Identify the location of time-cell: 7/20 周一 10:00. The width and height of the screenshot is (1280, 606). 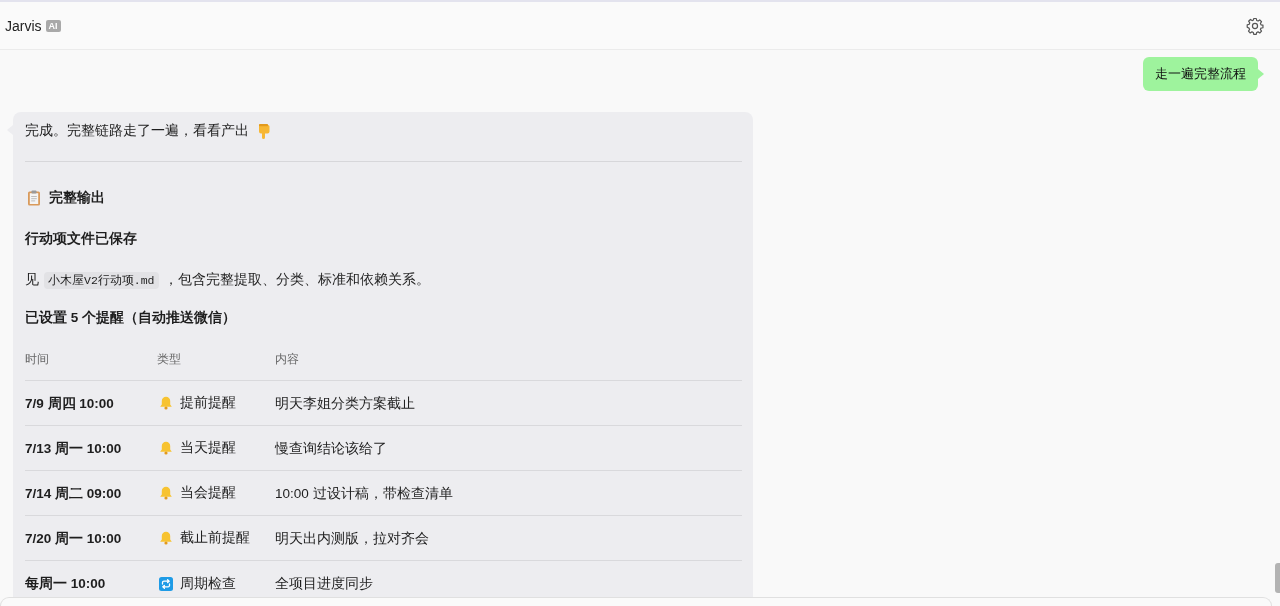
(73, 538).